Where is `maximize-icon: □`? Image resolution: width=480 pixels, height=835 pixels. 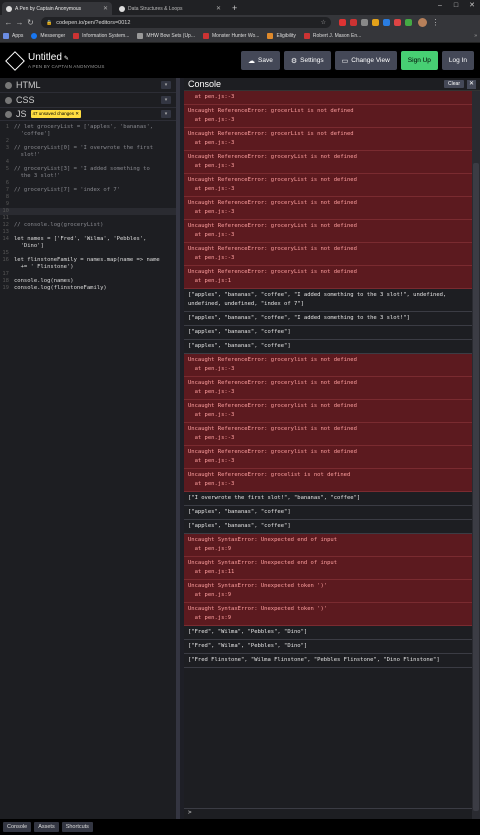 maximize-icon: □ is located at coordinates (456, 6).